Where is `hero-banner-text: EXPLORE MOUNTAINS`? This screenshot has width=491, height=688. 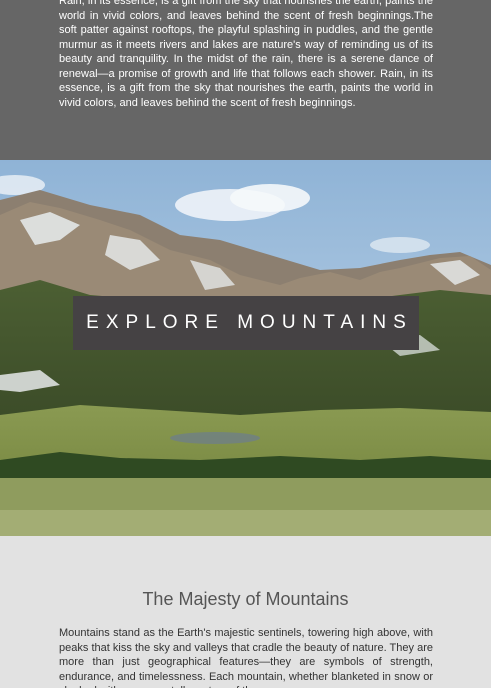 hero-banner-text: EXPLORE MOUNTAINS is located at coordinates (249, 322).